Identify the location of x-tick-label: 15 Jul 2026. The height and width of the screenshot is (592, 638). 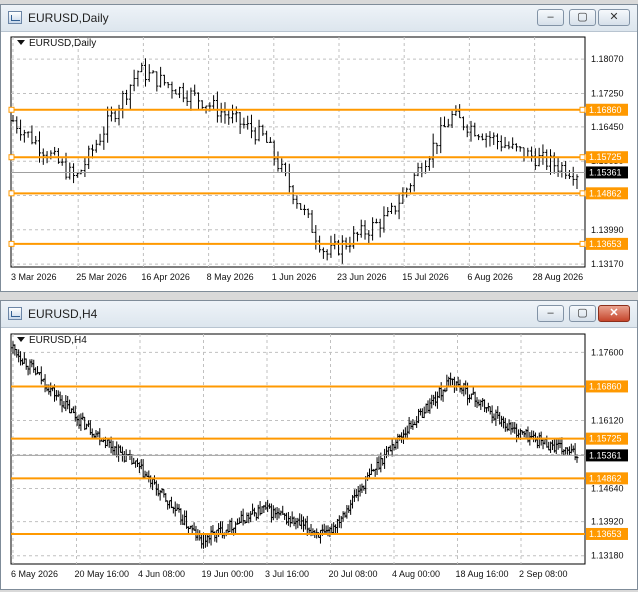
(425, 277).